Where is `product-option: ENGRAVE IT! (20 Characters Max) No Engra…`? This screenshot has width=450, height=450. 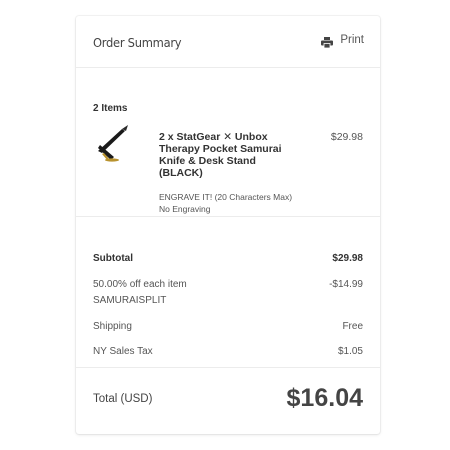
product-option: ENGRAVE IT! (20 Characters Max) No Engra… is located at coordinates (226, 203).